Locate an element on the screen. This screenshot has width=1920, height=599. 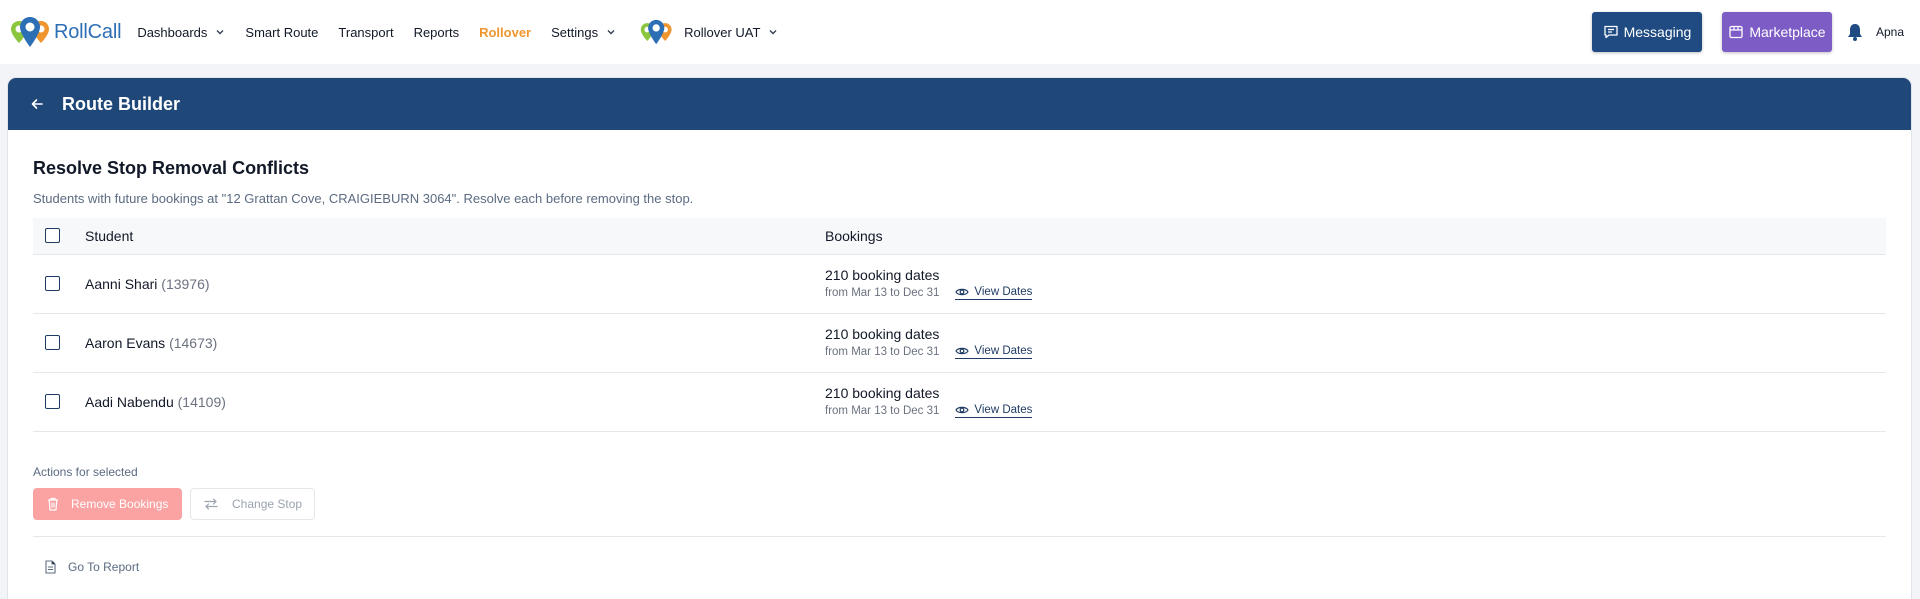
org-logo-icon is located at coordinates (656, 32).